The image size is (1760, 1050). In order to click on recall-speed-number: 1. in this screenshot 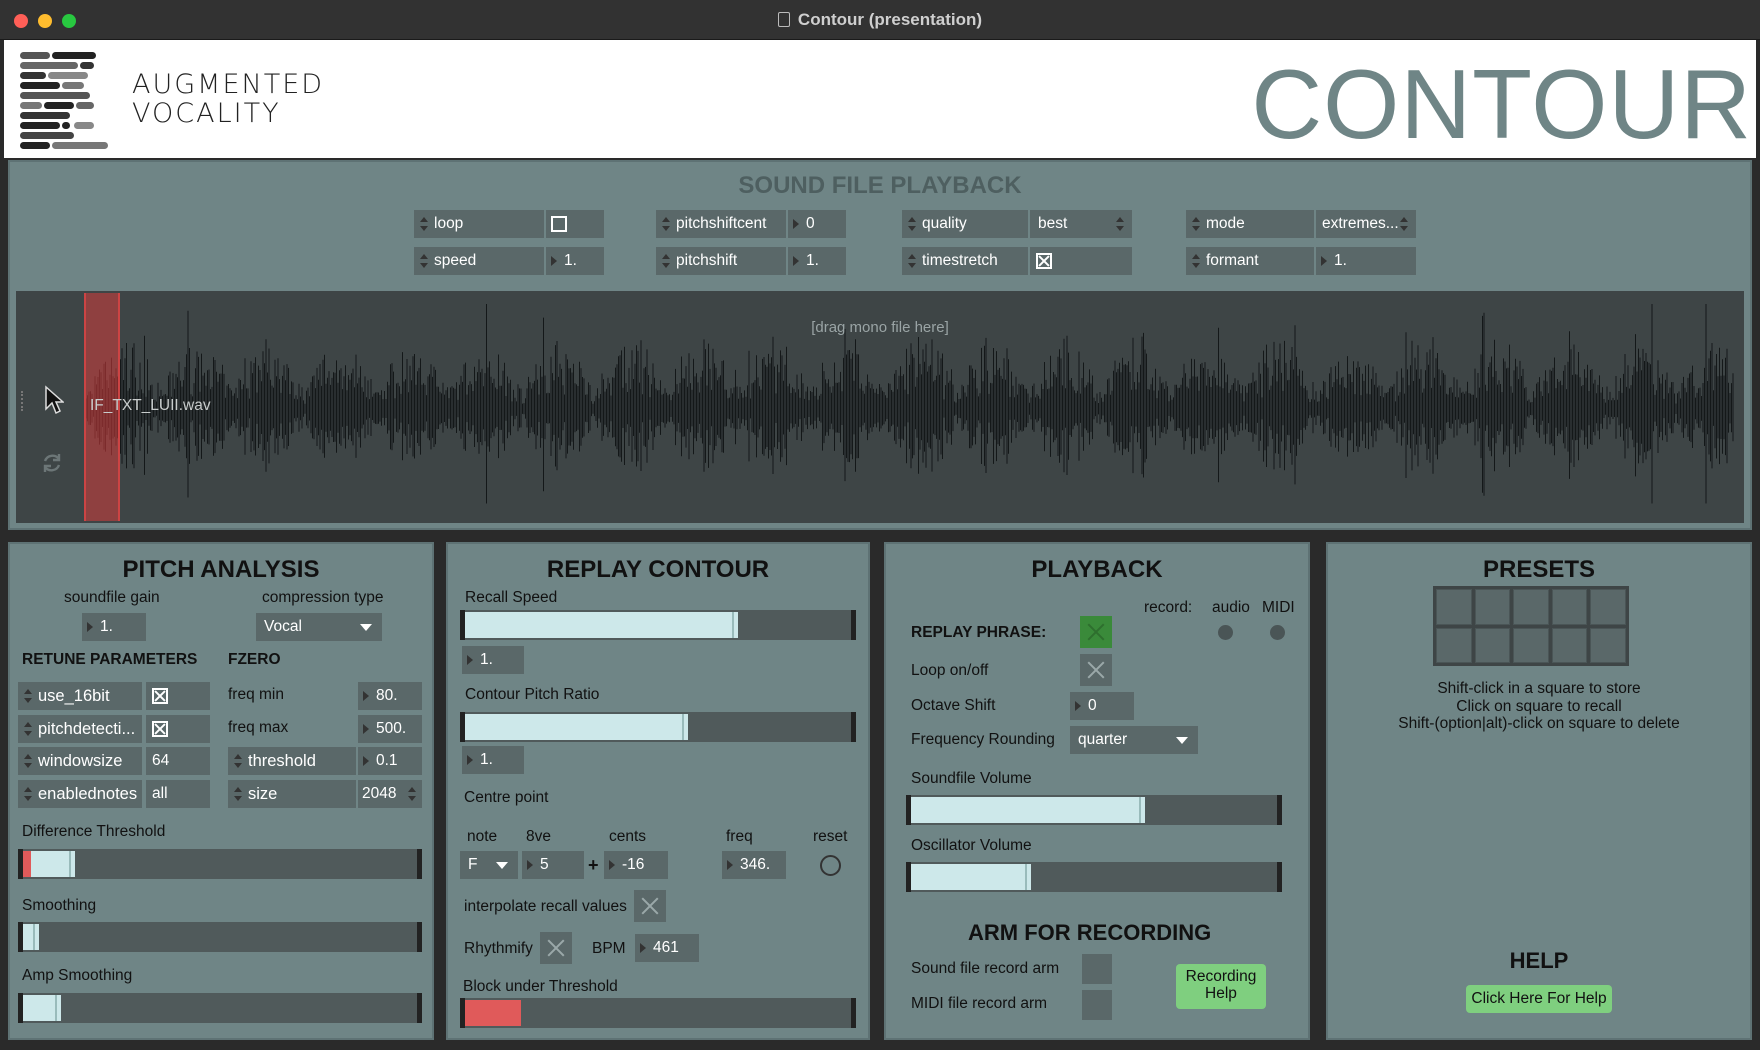, I will do `click(493, 660)`.